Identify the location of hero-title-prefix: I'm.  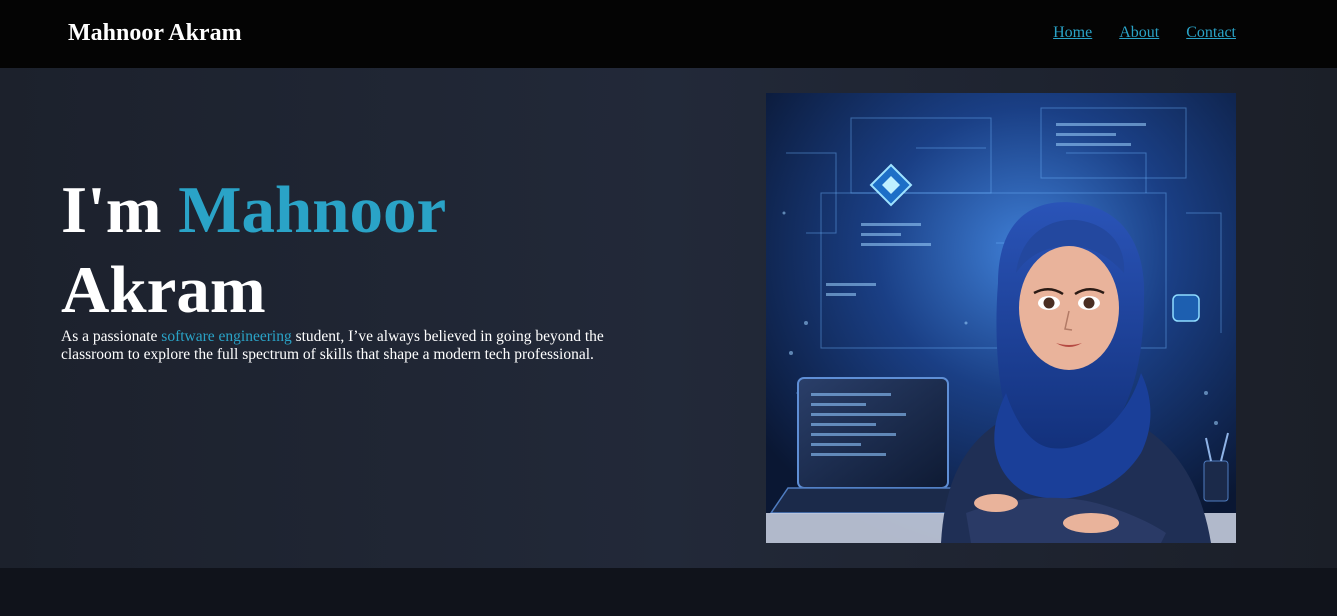
(120, 210).